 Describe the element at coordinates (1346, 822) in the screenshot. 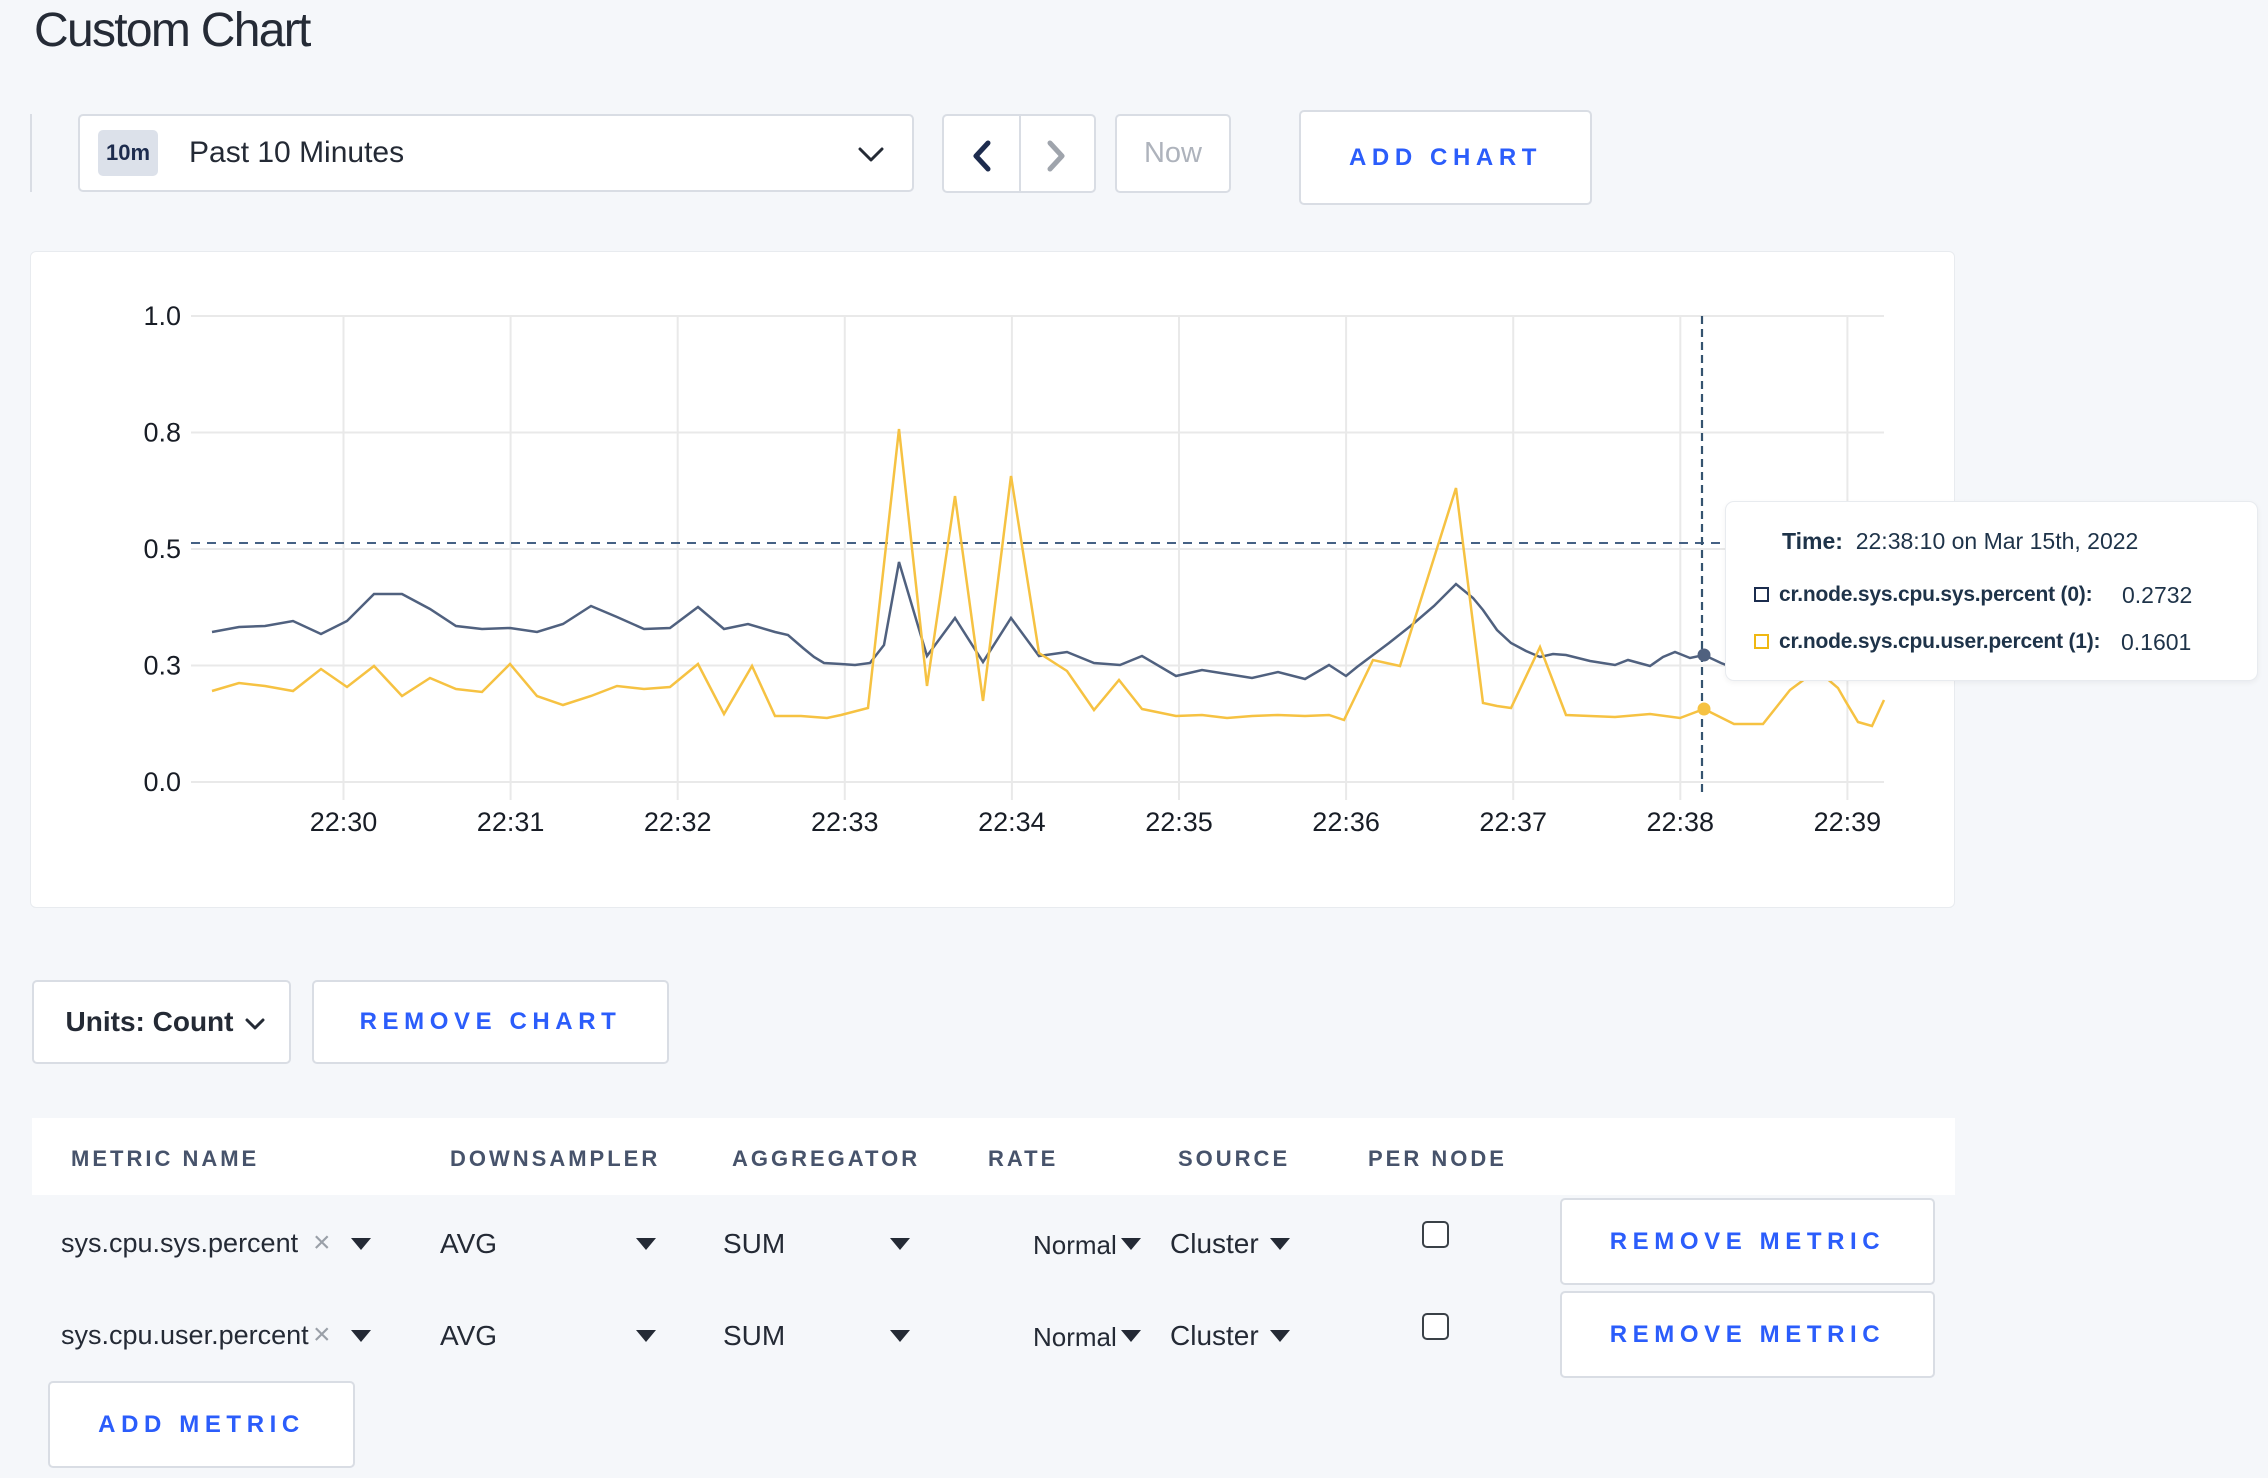

I see `svg-text: 22:36` at that location.